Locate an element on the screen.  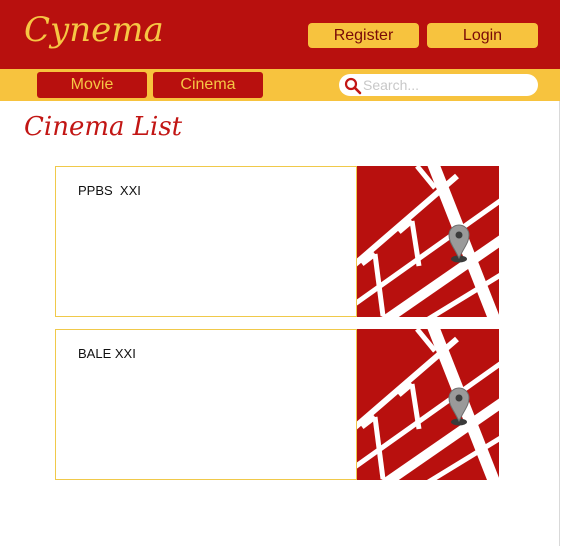
search-input is located at coordinates (447, 85).